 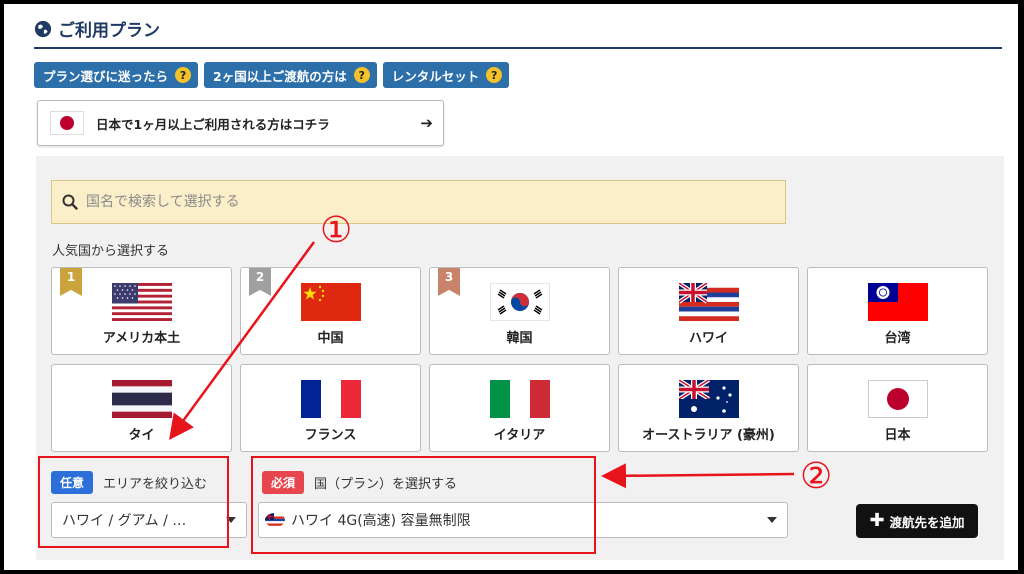 I want to click on long-stay-japan-link: 日本で1ヶ月以上ご利用される方はコチラ ➔, so click(x=240, y=123).